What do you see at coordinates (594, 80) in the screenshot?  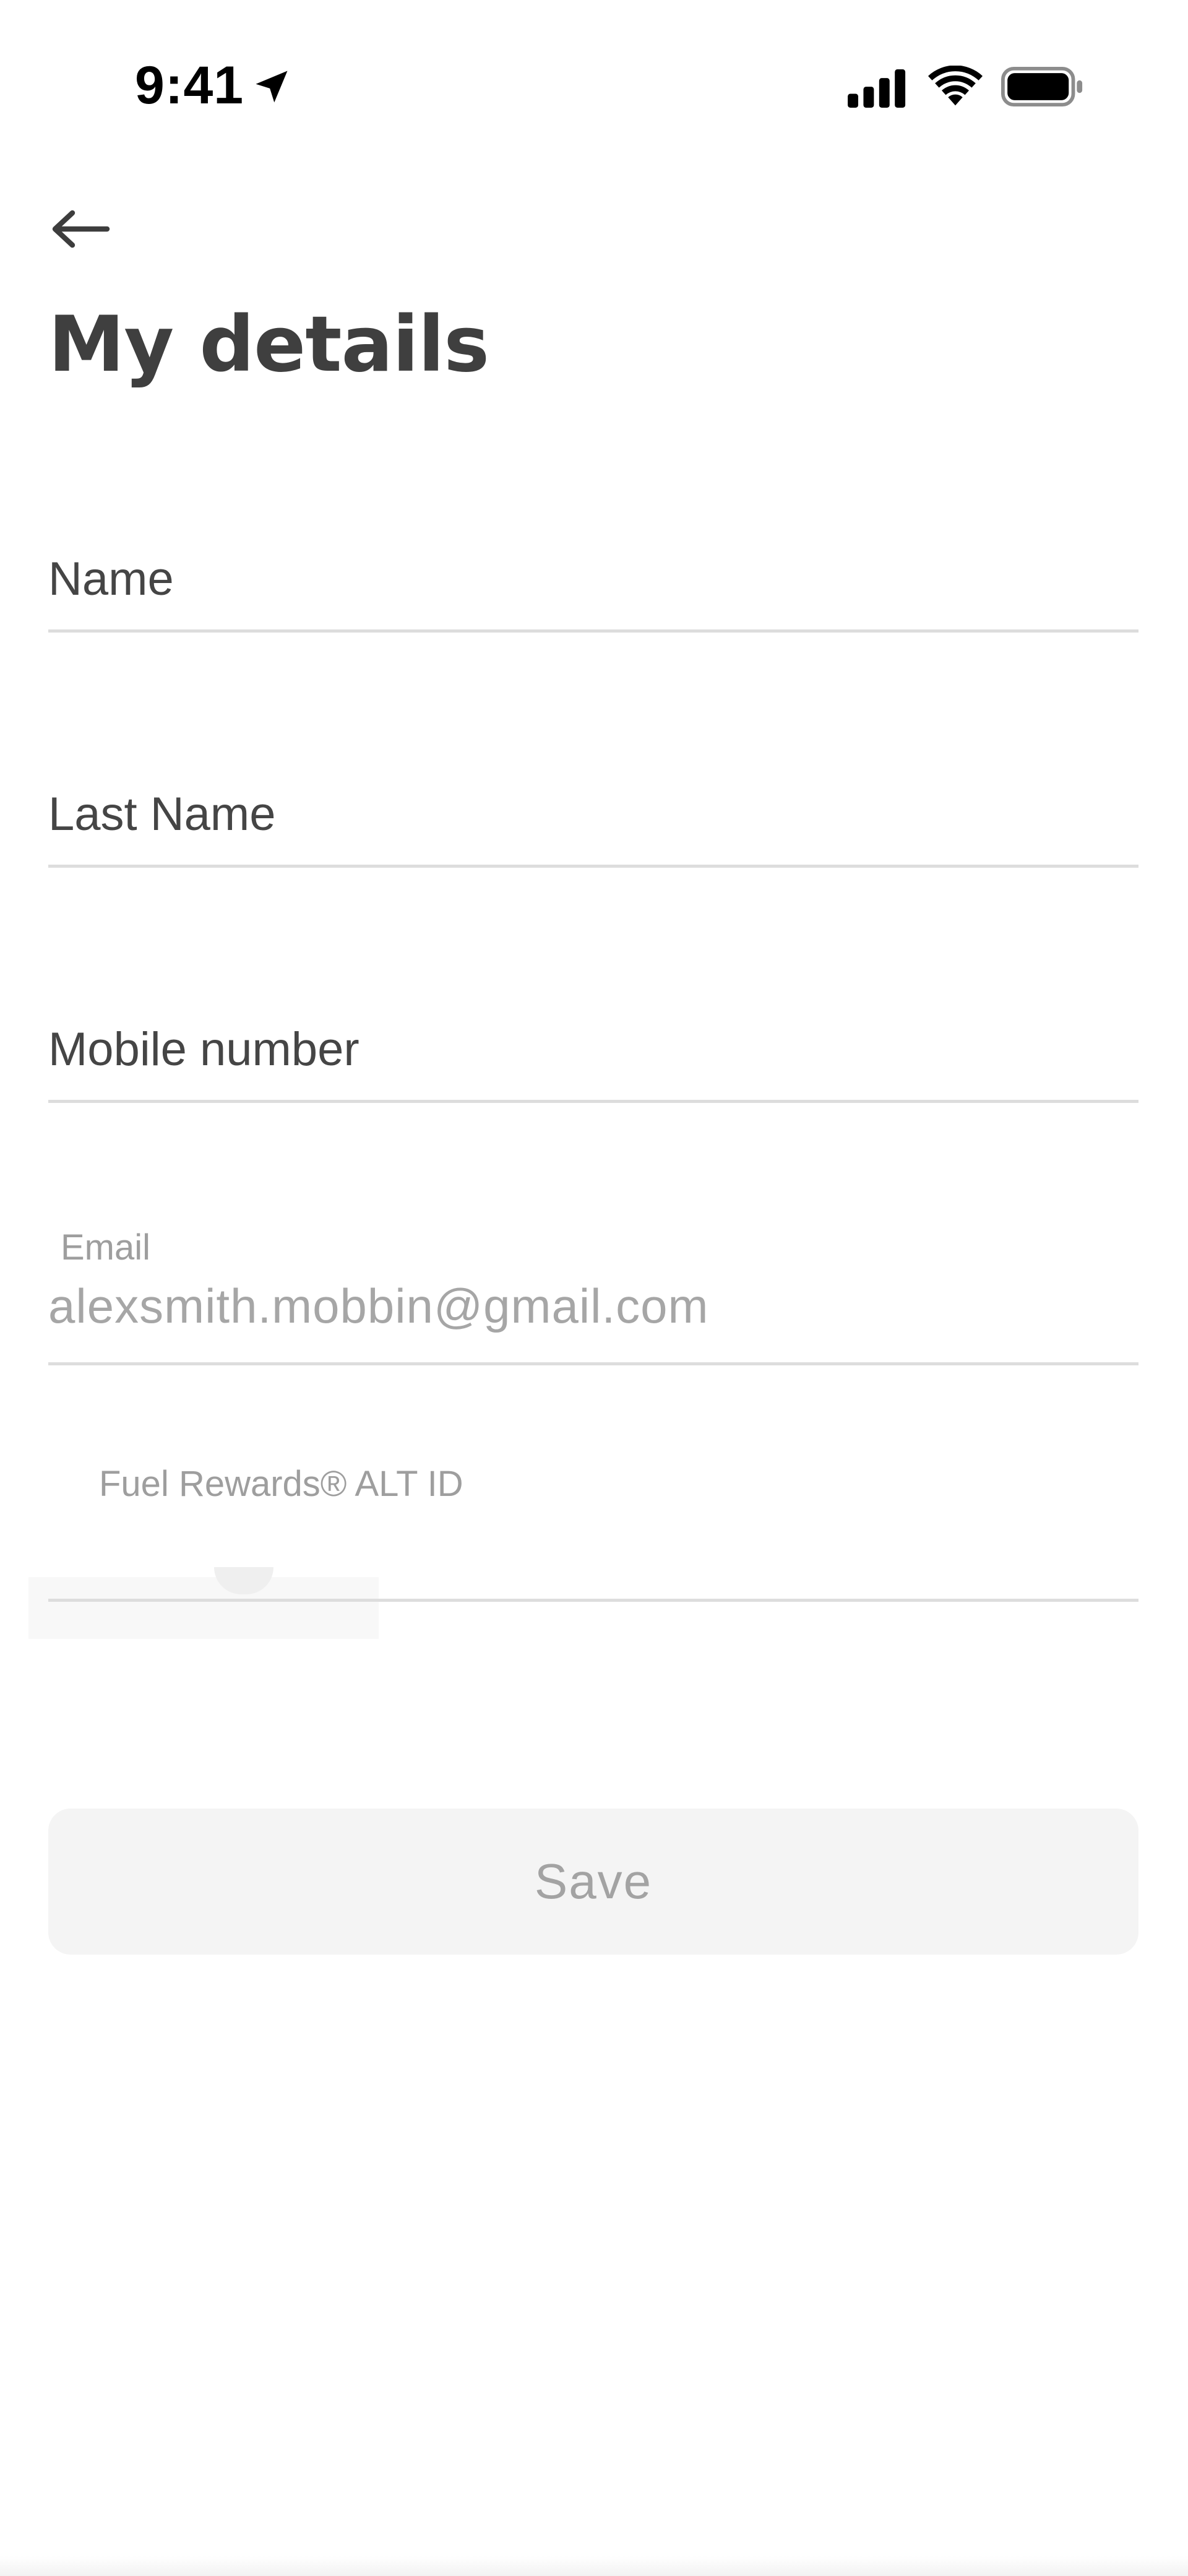 I see `status-bar: 9:41` at bounding box center [594, 80].